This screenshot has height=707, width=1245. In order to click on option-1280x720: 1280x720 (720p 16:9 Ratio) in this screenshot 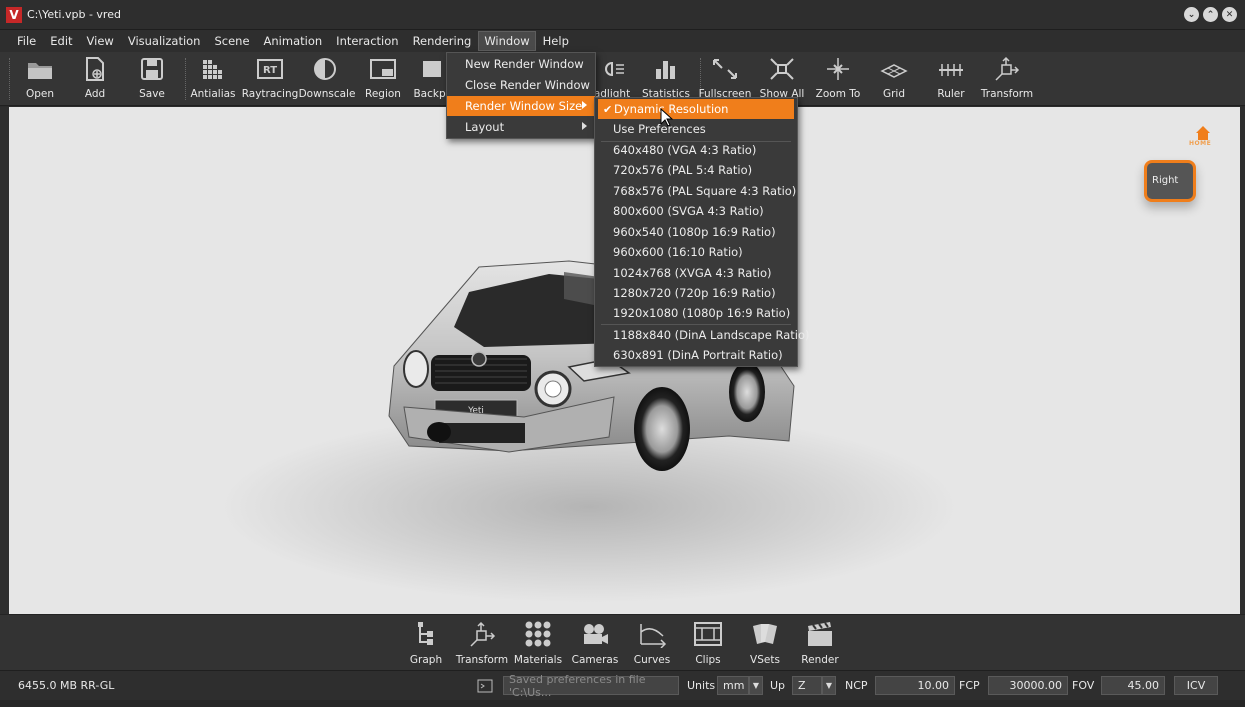, I will do `click(695, 293)`.